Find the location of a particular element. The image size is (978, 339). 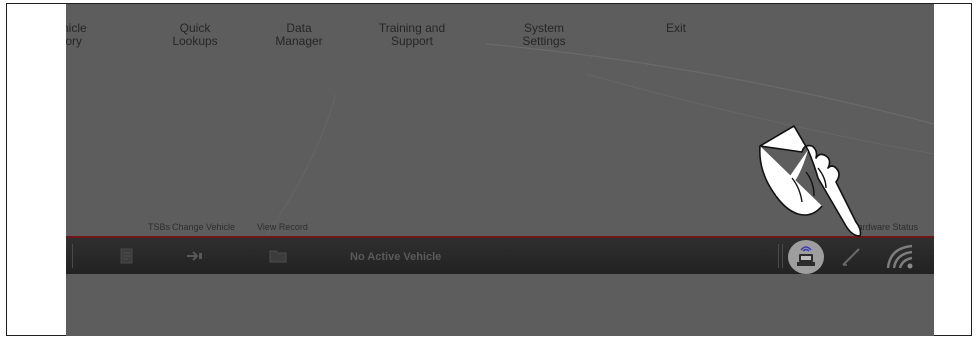

change-vehicle-label: Change Vehicle is located at coordinates (203, 227).